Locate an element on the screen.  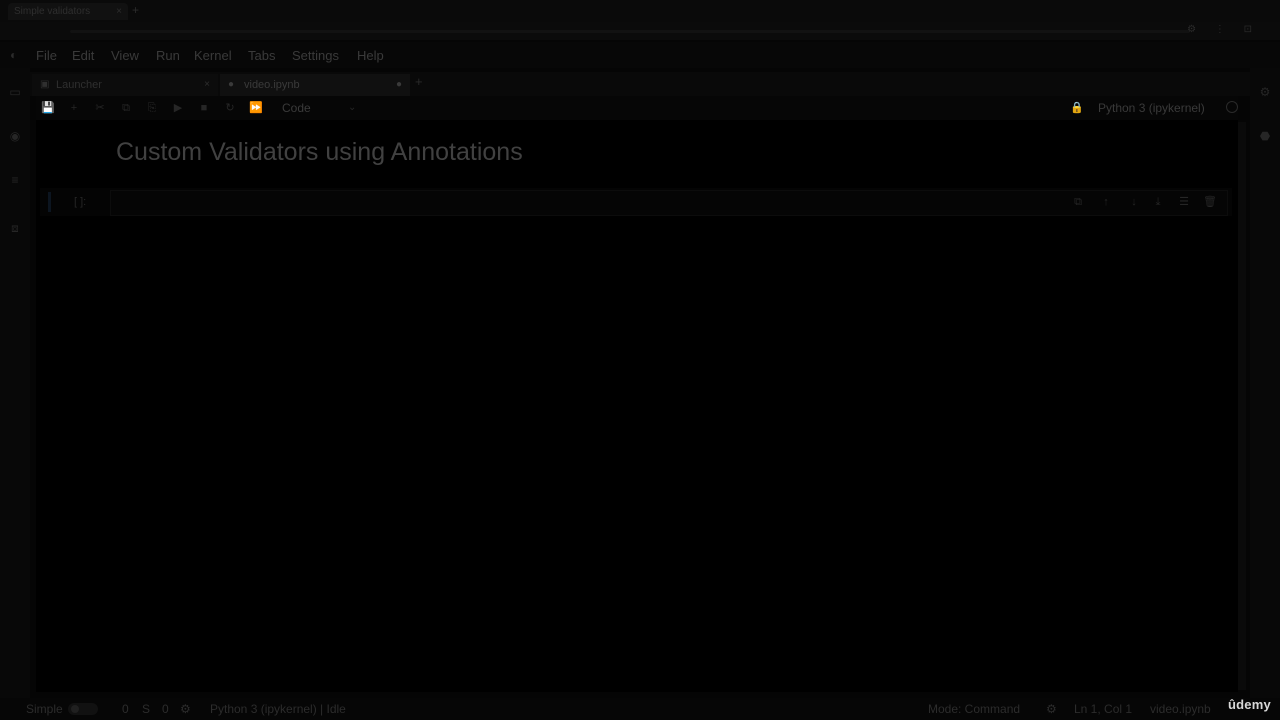
udemy-watermark: ûdemy is located at coordinates (1249, 704).